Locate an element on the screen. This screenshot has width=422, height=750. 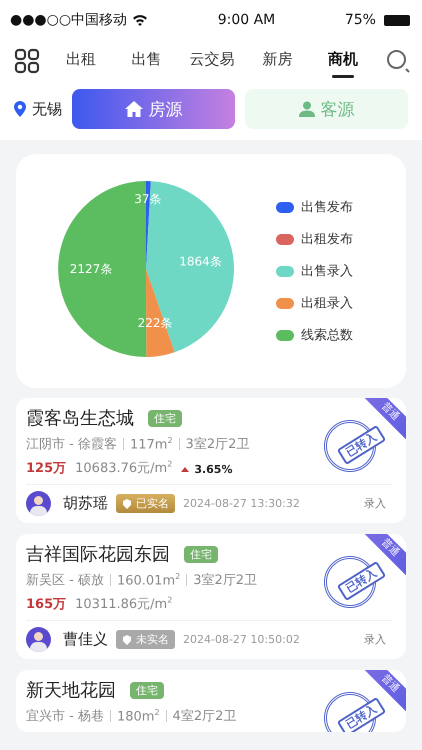
location-text: 新吴区 - 硕放 is located at coordinates (65, 580).